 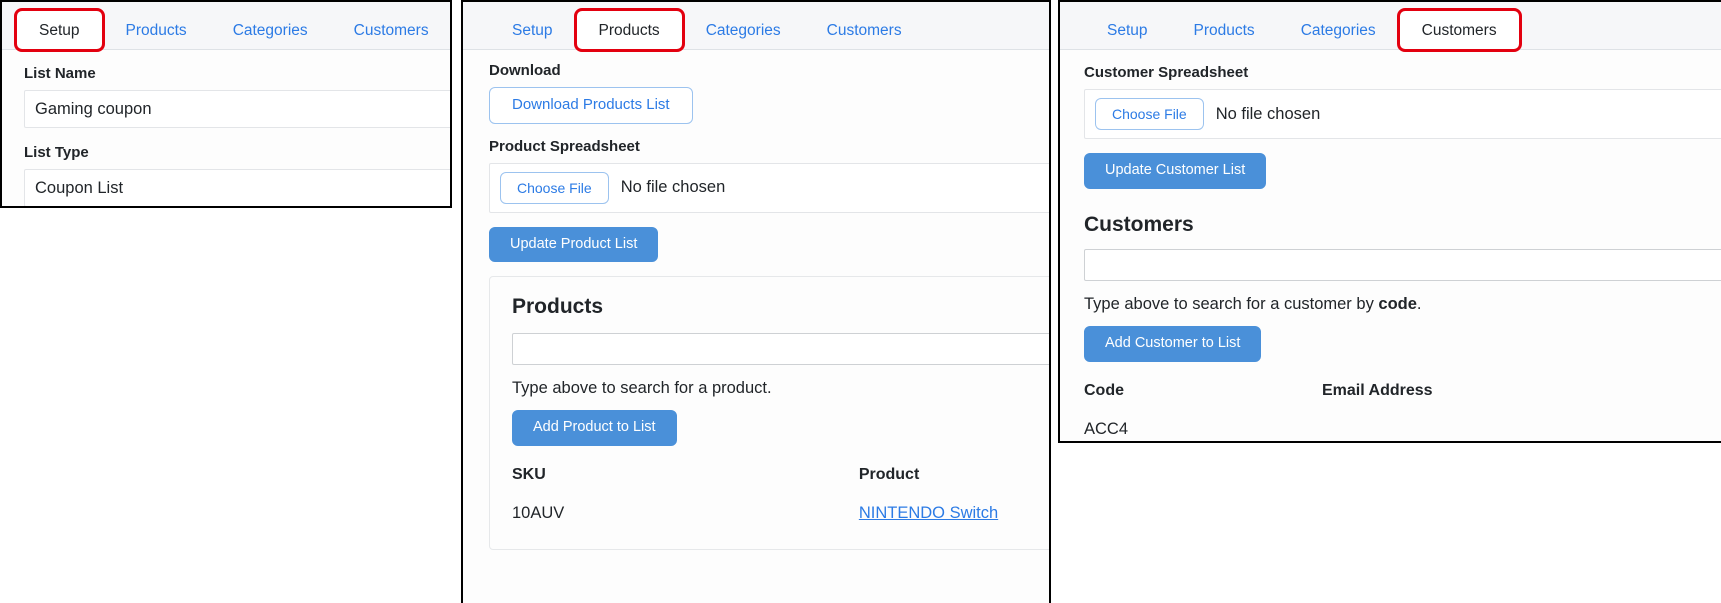 What do you see at coordinates (60, 73) in the screenshot?
I see `list-name-label: List Name` at bounding box center [60, 73].